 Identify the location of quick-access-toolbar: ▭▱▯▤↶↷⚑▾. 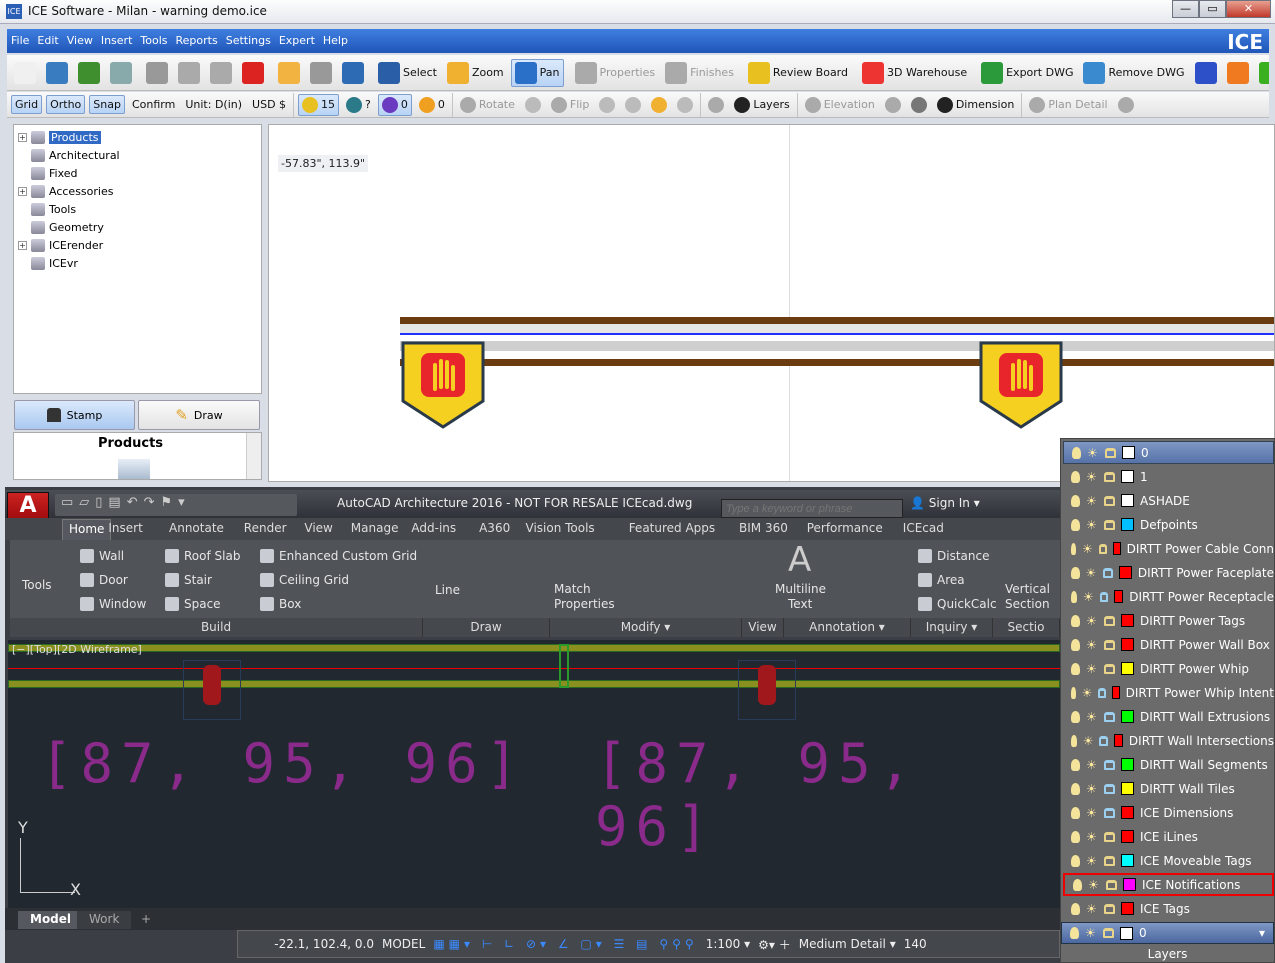
(176, 505).